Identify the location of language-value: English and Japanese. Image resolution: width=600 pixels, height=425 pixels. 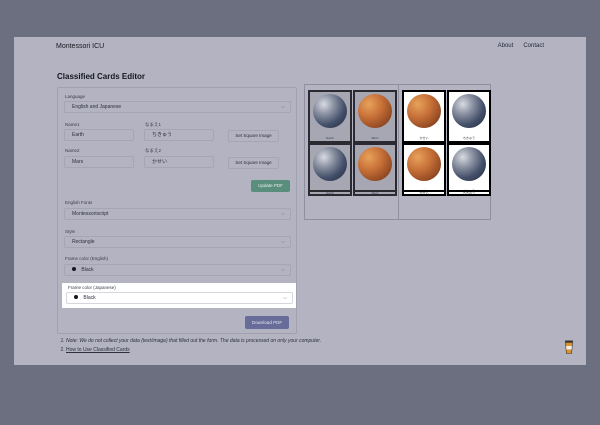
(97, 107).